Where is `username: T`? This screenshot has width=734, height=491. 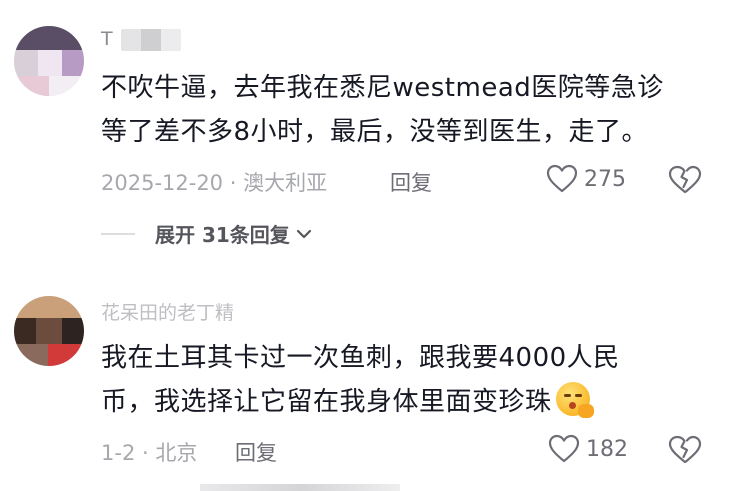
username: T is located at coordinates (141, 39).